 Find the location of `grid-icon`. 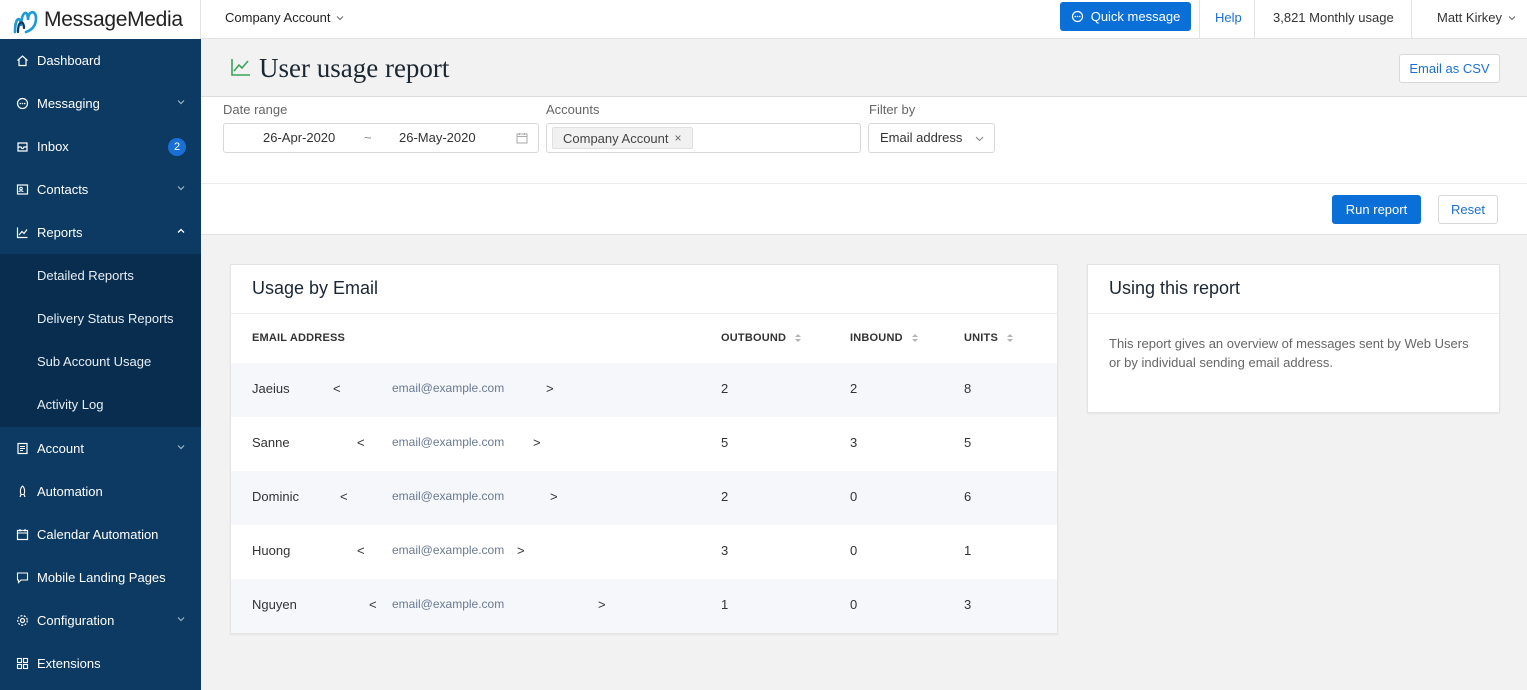

grid-icon is located at coordinates (22, 663).